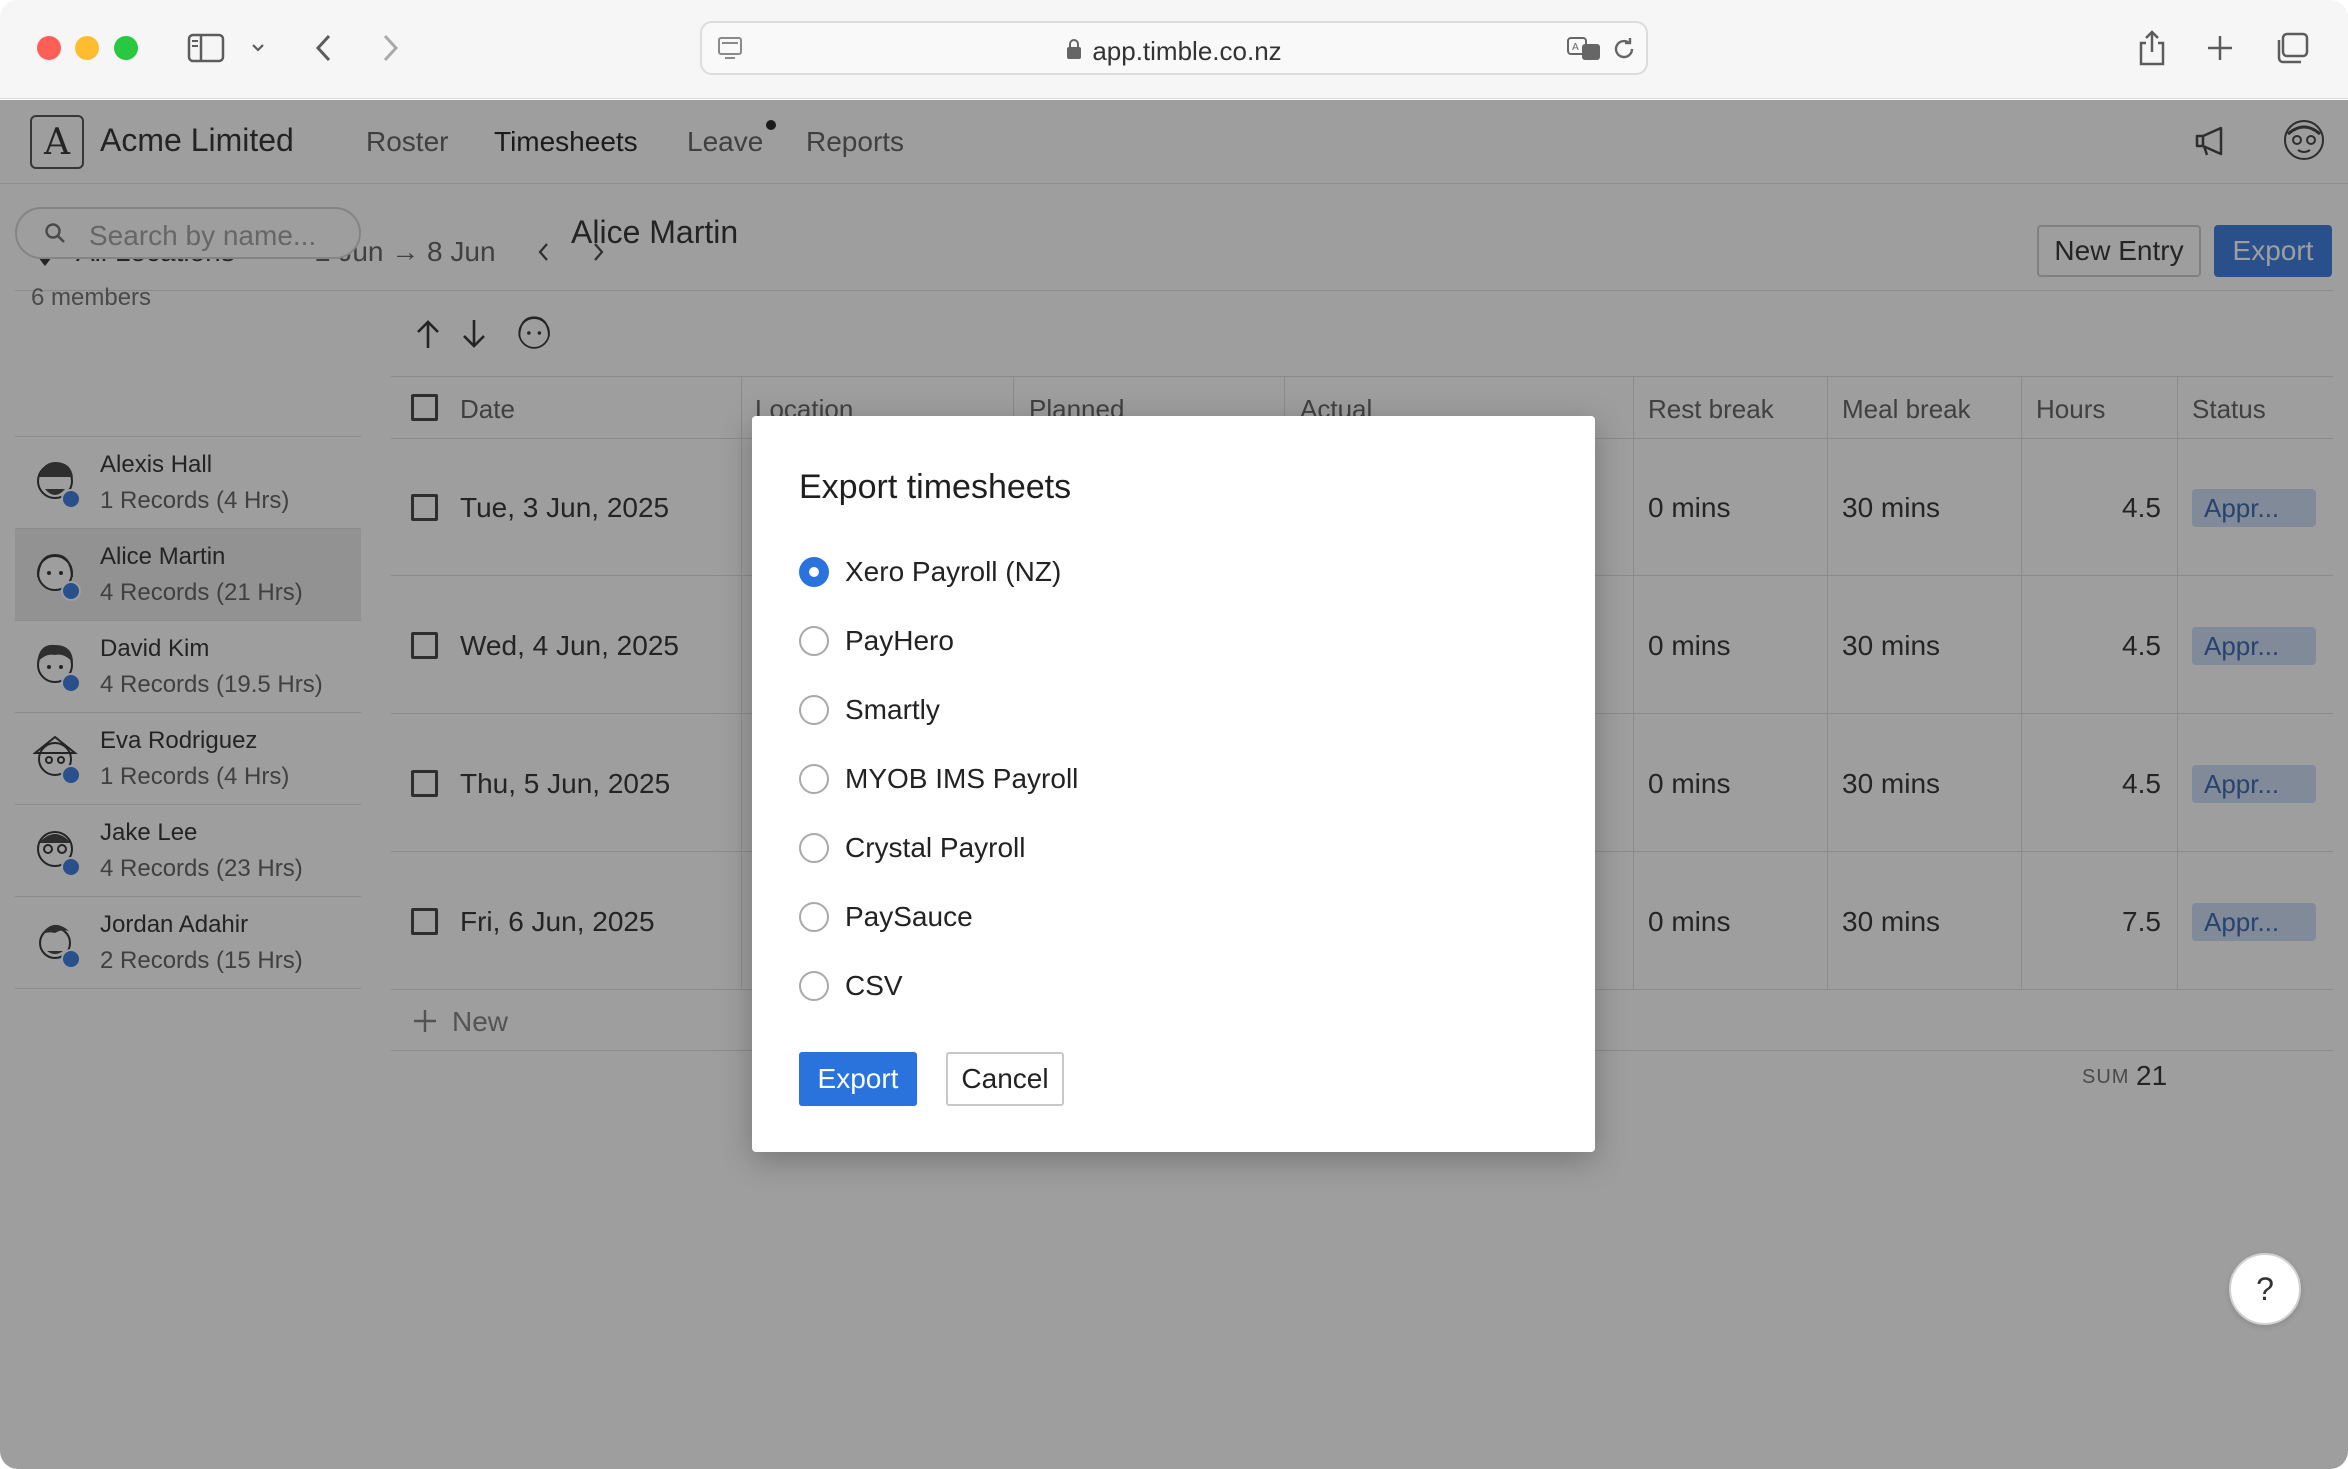 This screenshot has height=1469, width=2348. I want to click on option-label: PaySauce, so click(909, 916).